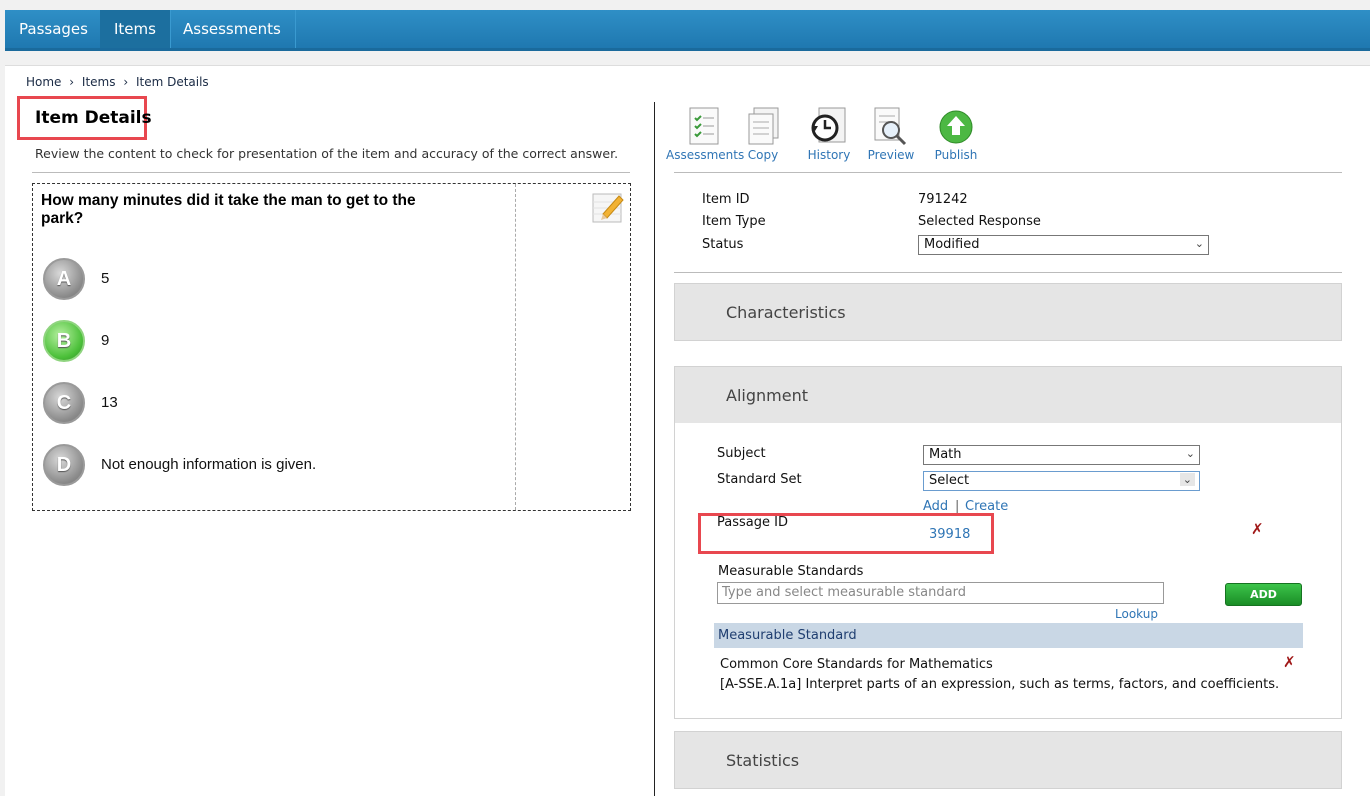  I want to click on alignment-title: Alignment, so click(767, 395).